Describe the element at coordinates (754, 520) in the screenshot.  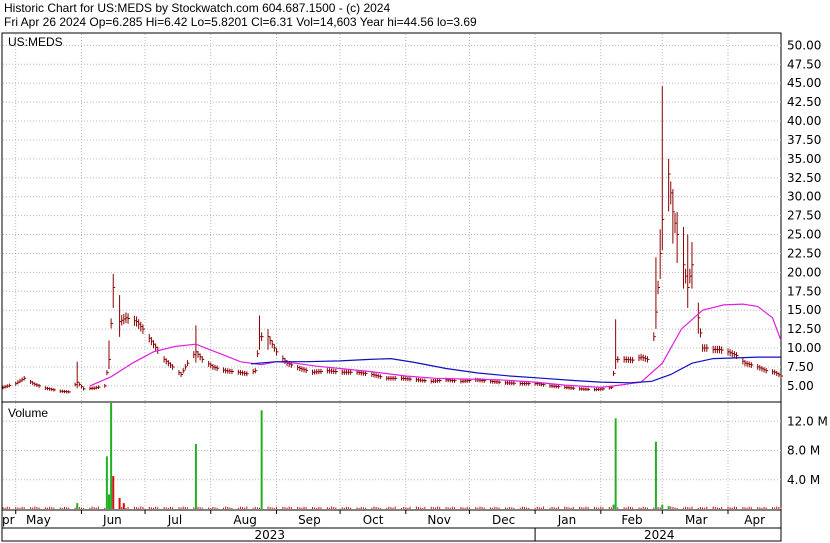
I see `month-label: Apr` at that location.